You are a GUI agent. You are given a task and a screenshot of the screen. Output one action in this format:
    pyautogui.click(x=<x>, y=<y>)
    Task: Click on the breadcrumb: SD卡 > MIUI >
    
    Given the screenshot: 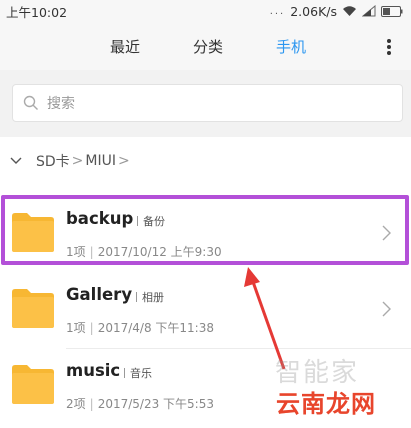 What is the action you would take?
    pyautogui.click(x=205, y=161)
    